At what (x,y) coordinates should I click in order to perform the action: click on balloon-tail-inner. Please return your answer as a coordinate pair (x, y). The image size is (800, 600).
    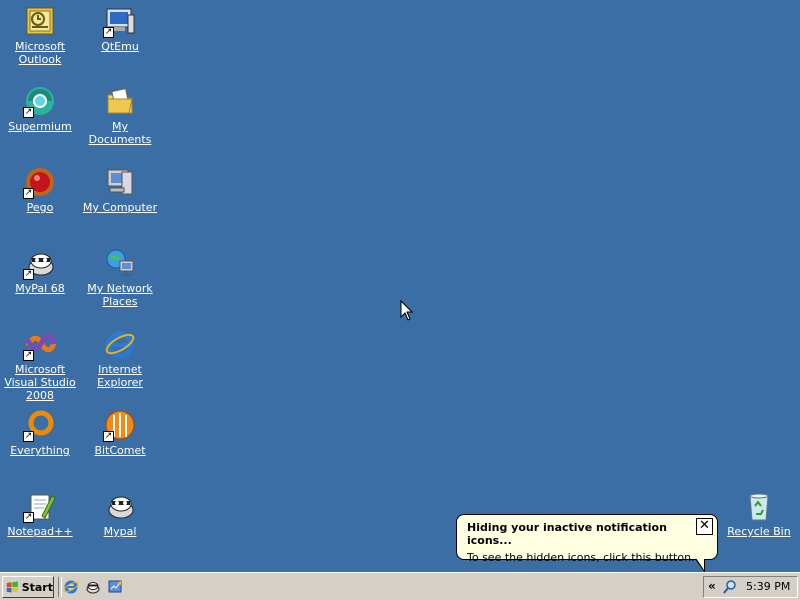
    Looking at the image, I should click on (700, 564).